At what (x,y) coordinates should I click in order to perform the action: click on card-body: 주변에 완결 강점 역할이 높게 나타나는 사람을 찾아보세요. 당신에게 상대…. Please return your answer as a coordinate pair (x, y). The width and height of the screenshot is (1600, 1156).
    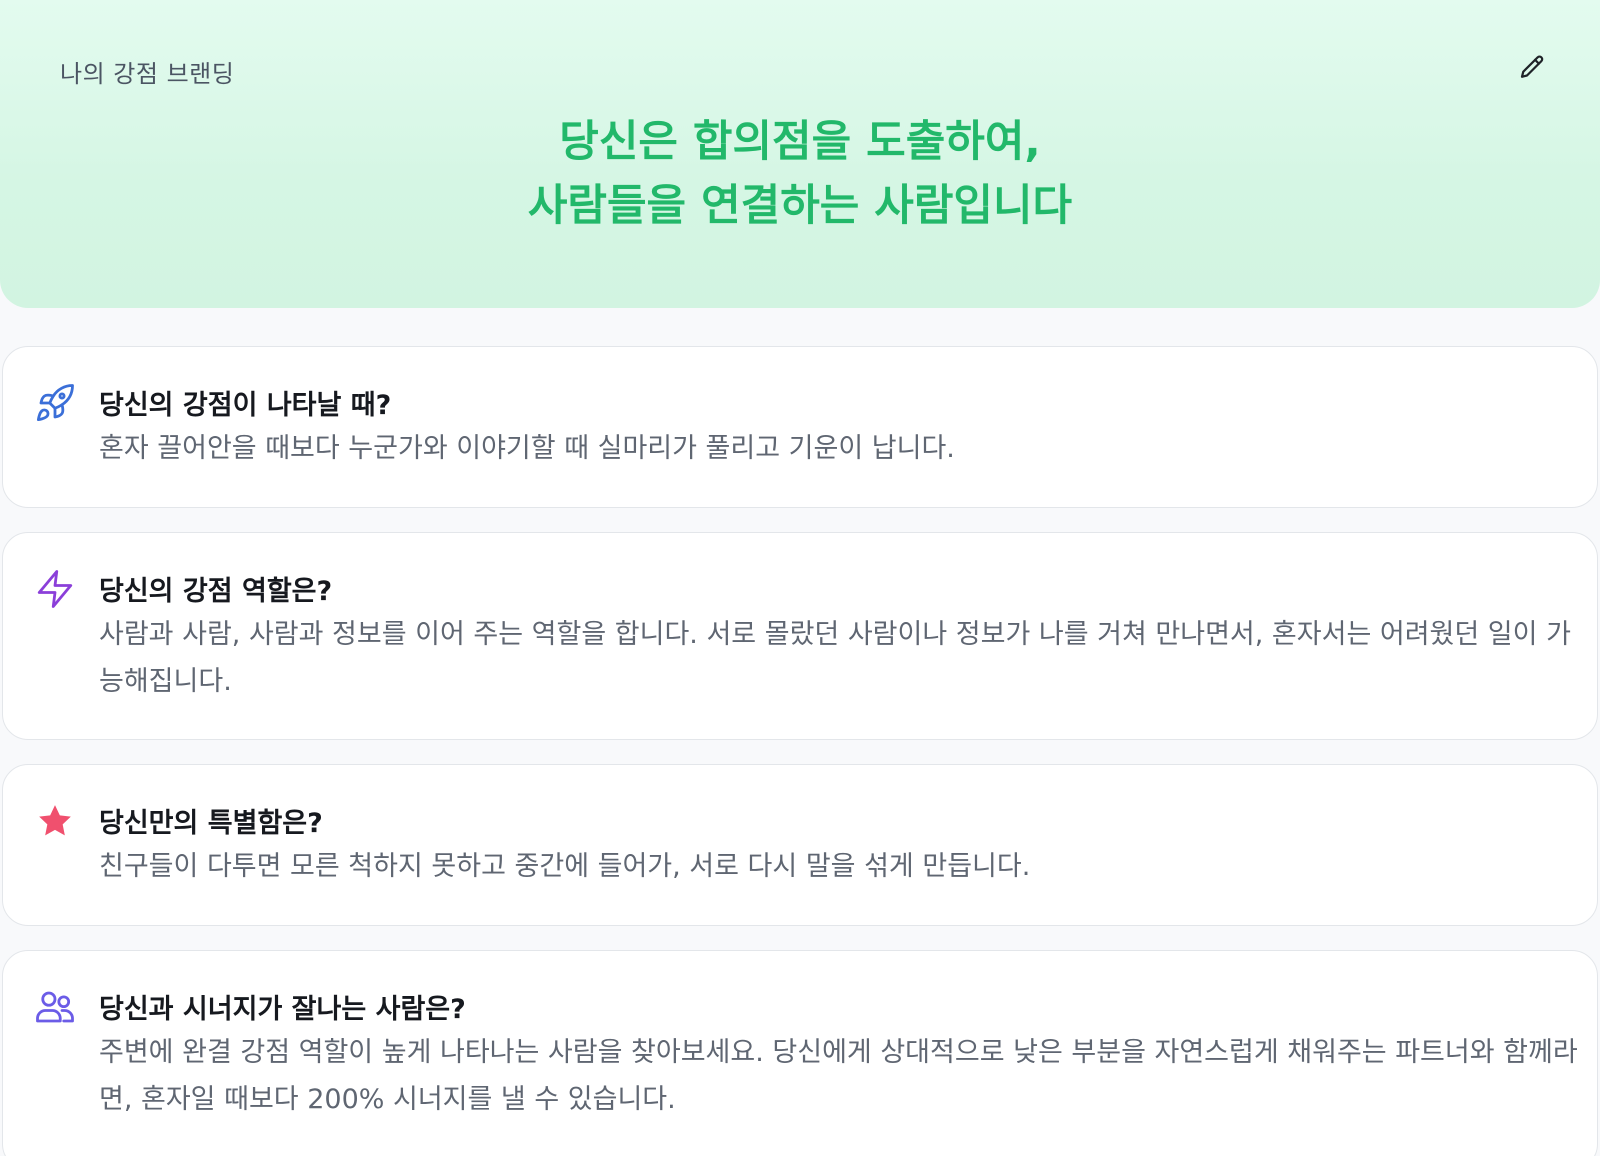
    Looking at the image, I should click on (838, 1076).